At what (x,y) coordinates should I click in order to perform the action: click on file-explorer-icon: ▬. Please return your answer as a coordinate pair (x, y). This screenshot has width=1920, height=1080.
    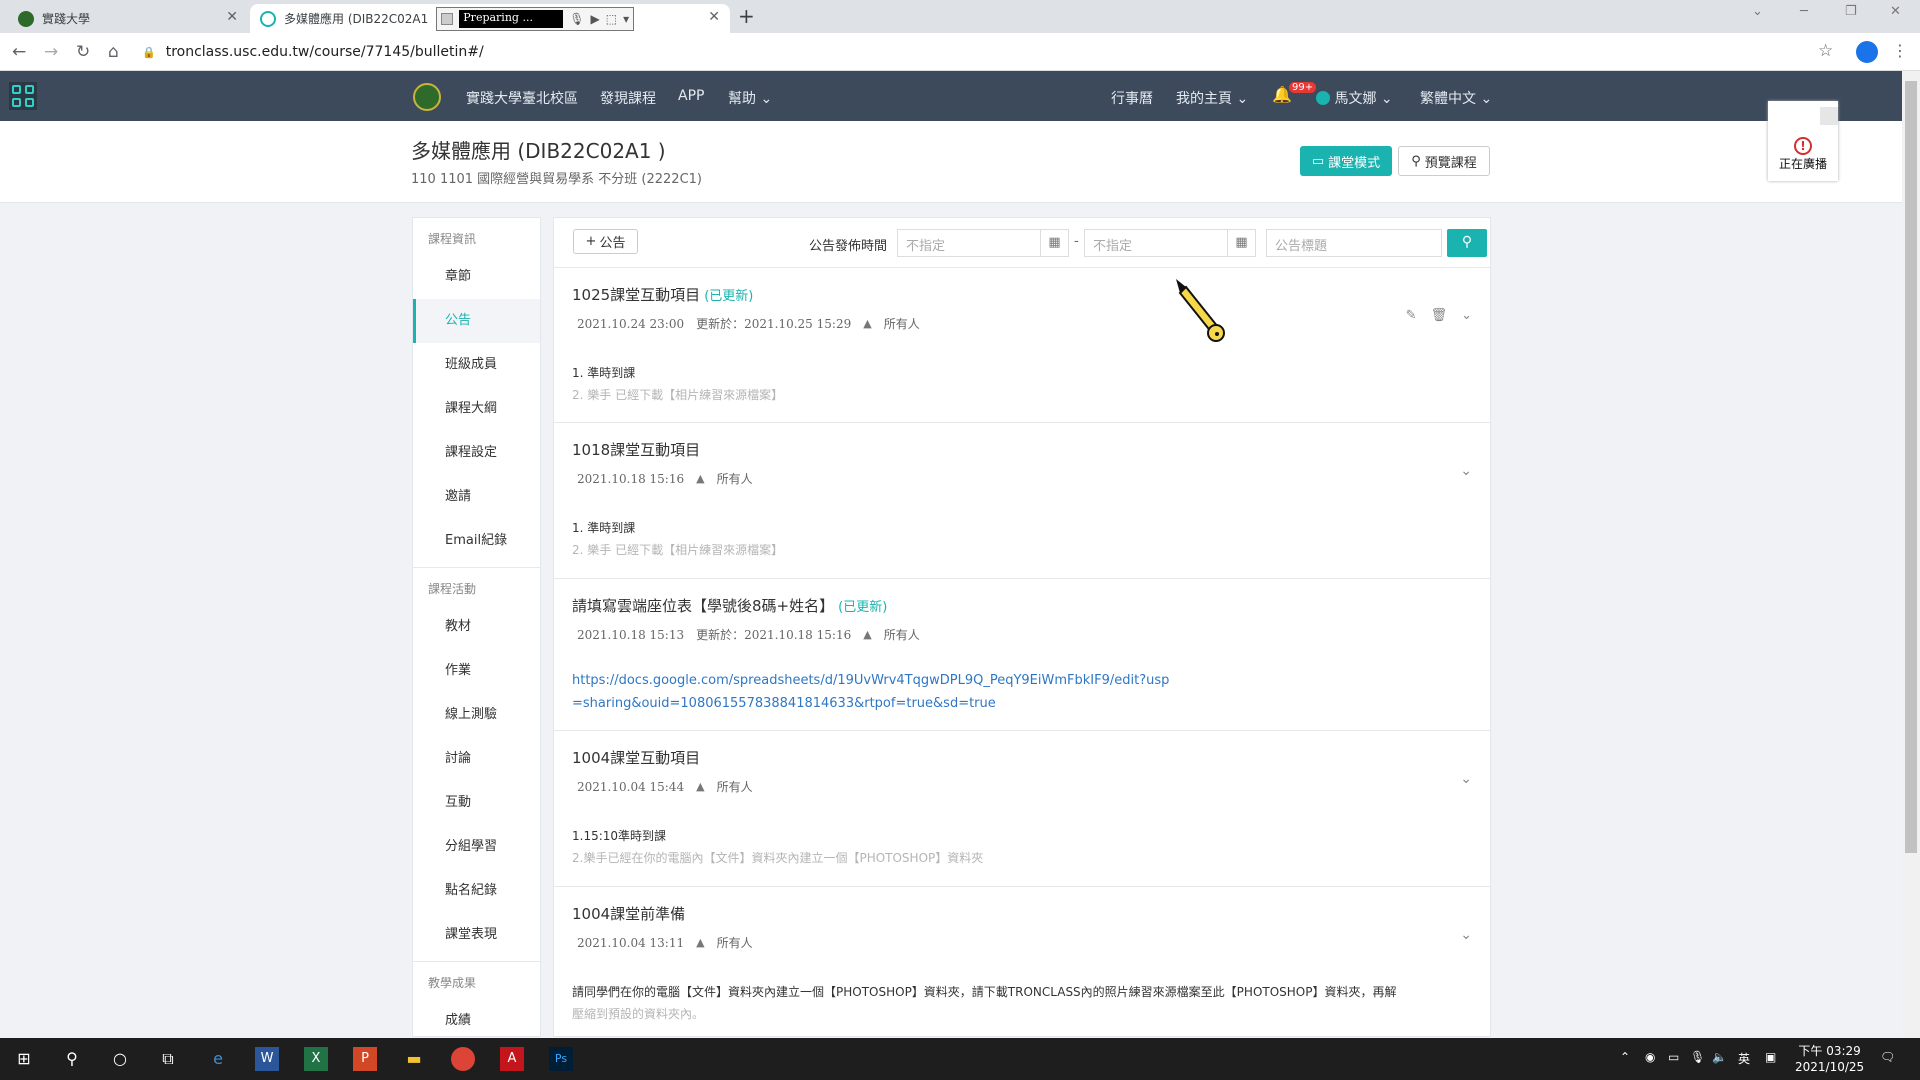
    Looking at the image, I should click on (414, 1059).